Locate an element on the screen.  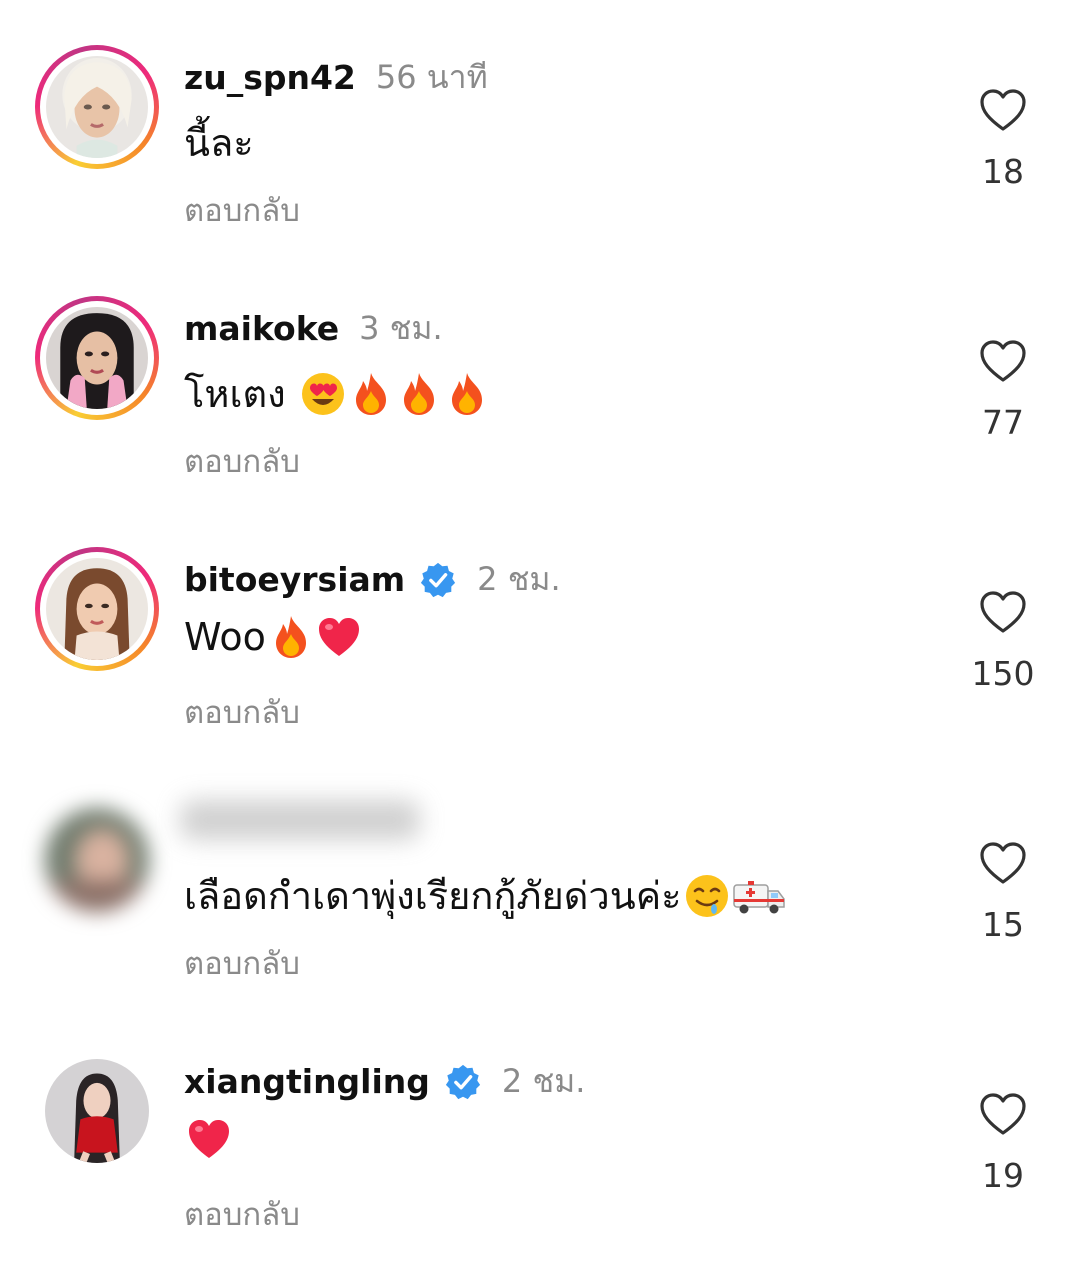
like-control: 150 is located at coordinates (1003, 645).